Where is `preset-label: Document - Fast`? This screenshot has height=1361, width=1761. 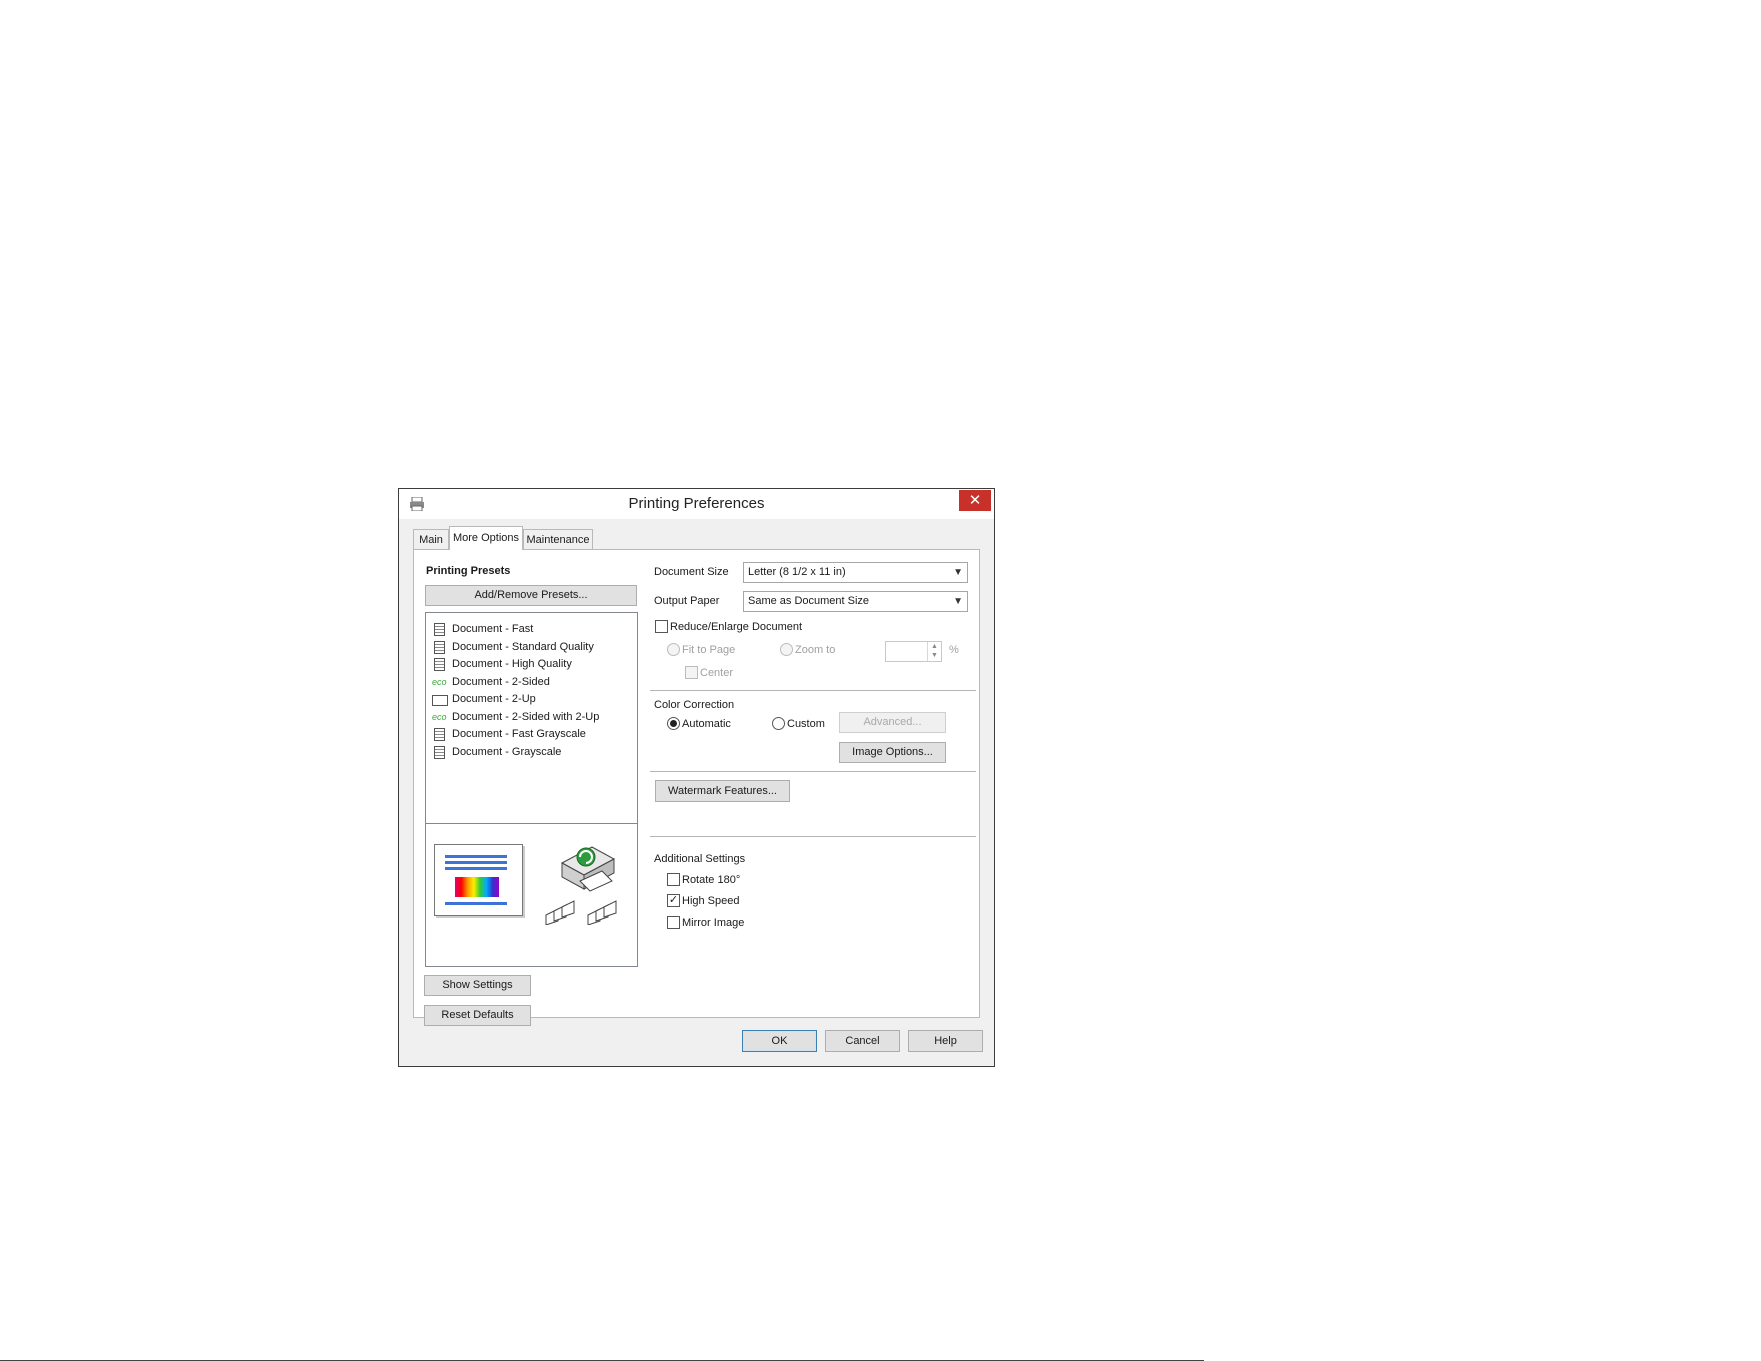 preset-label: Document - Fast is located at coordinates (493, 629).